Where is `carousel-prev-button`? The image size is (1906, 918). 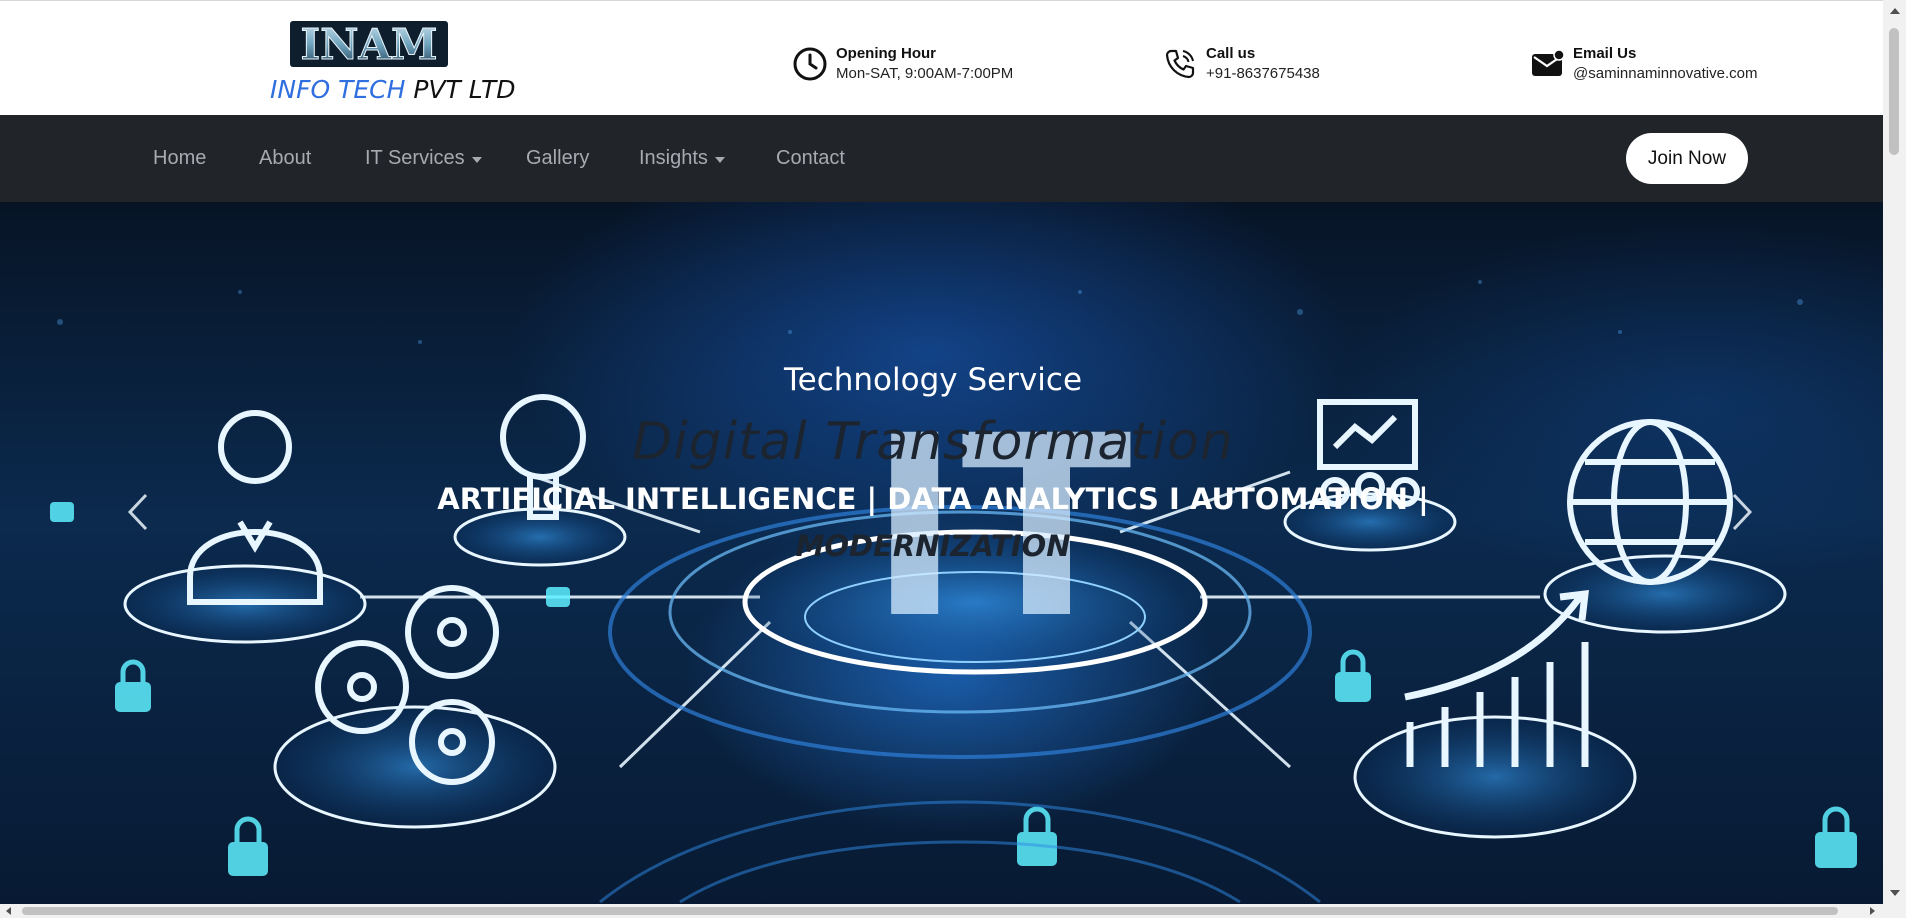 carousel-prev-button is located at coordinates (138, 512).